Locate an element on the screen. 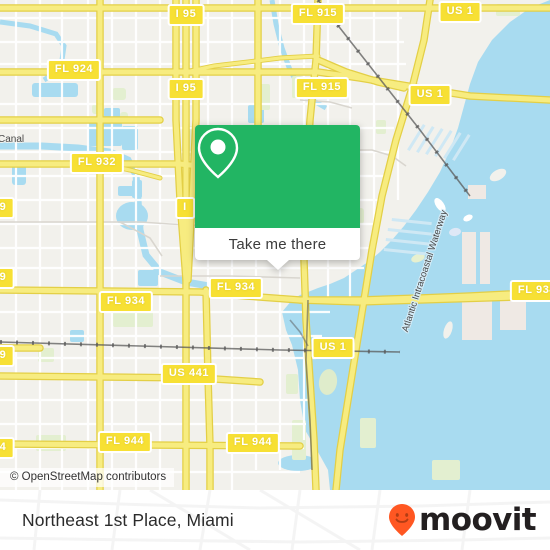  callout-pointer is located at coordinates (277, 265).